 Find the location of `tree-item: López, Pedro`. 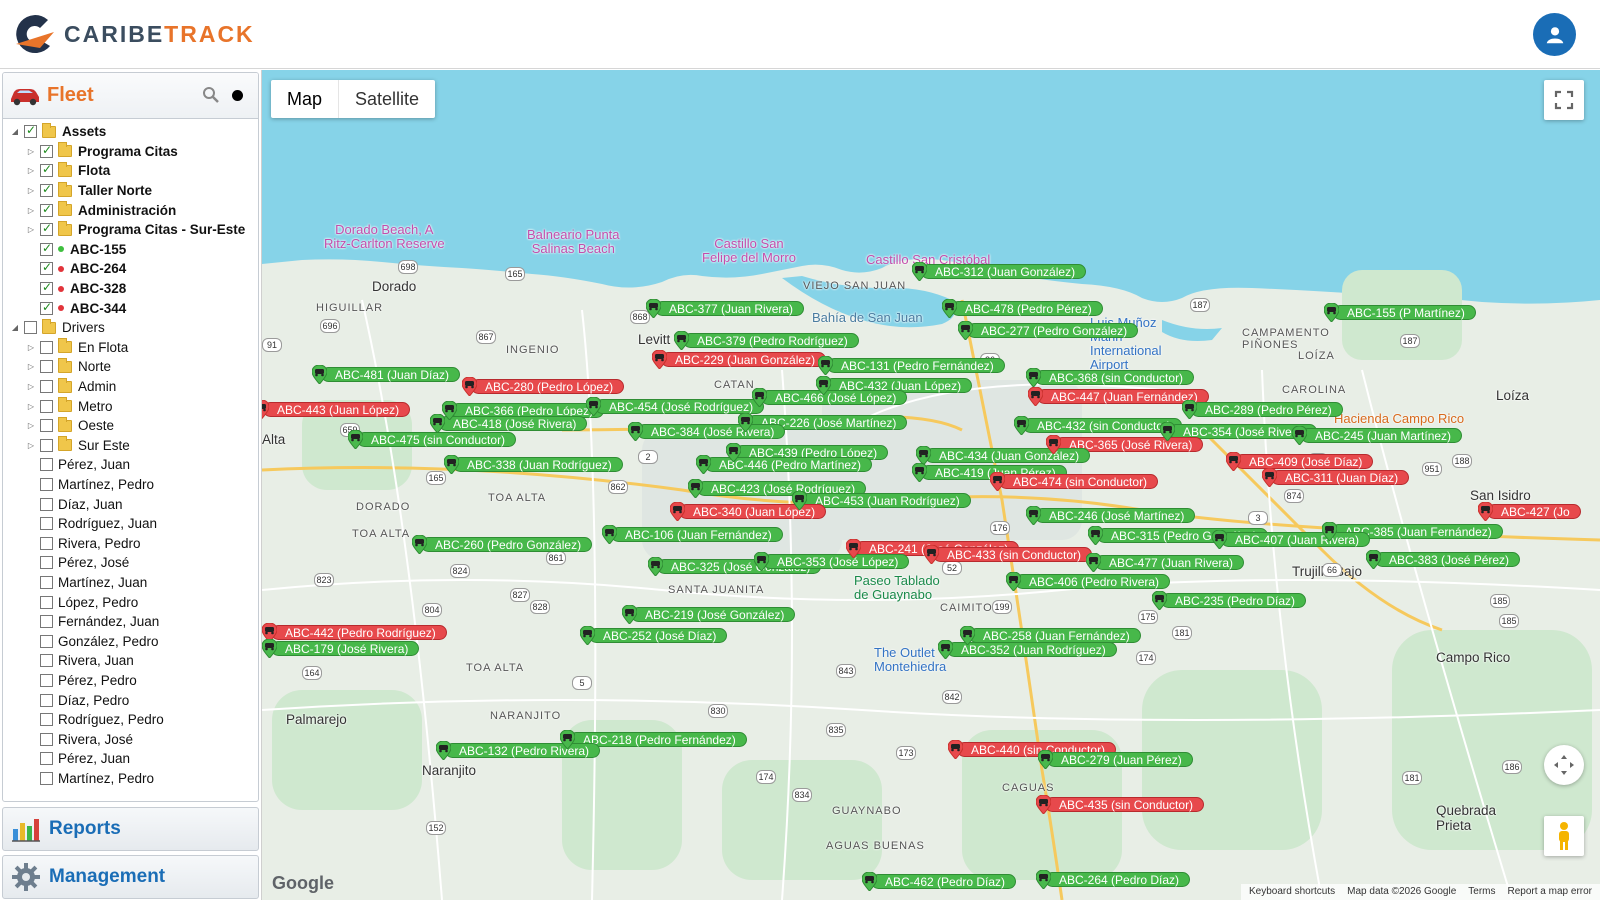

tree-item: López, Pedro is located at coordinates (130, 602).